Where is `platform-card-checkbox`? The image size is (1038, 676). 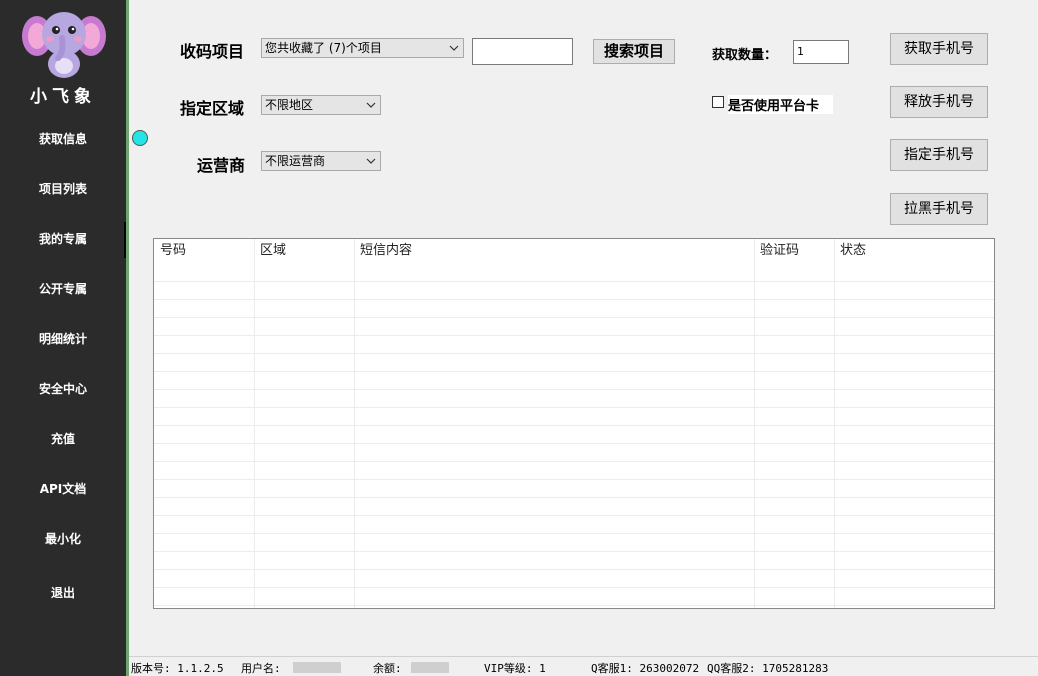
platform-card-checkbox is located at coordinates (718, 102).